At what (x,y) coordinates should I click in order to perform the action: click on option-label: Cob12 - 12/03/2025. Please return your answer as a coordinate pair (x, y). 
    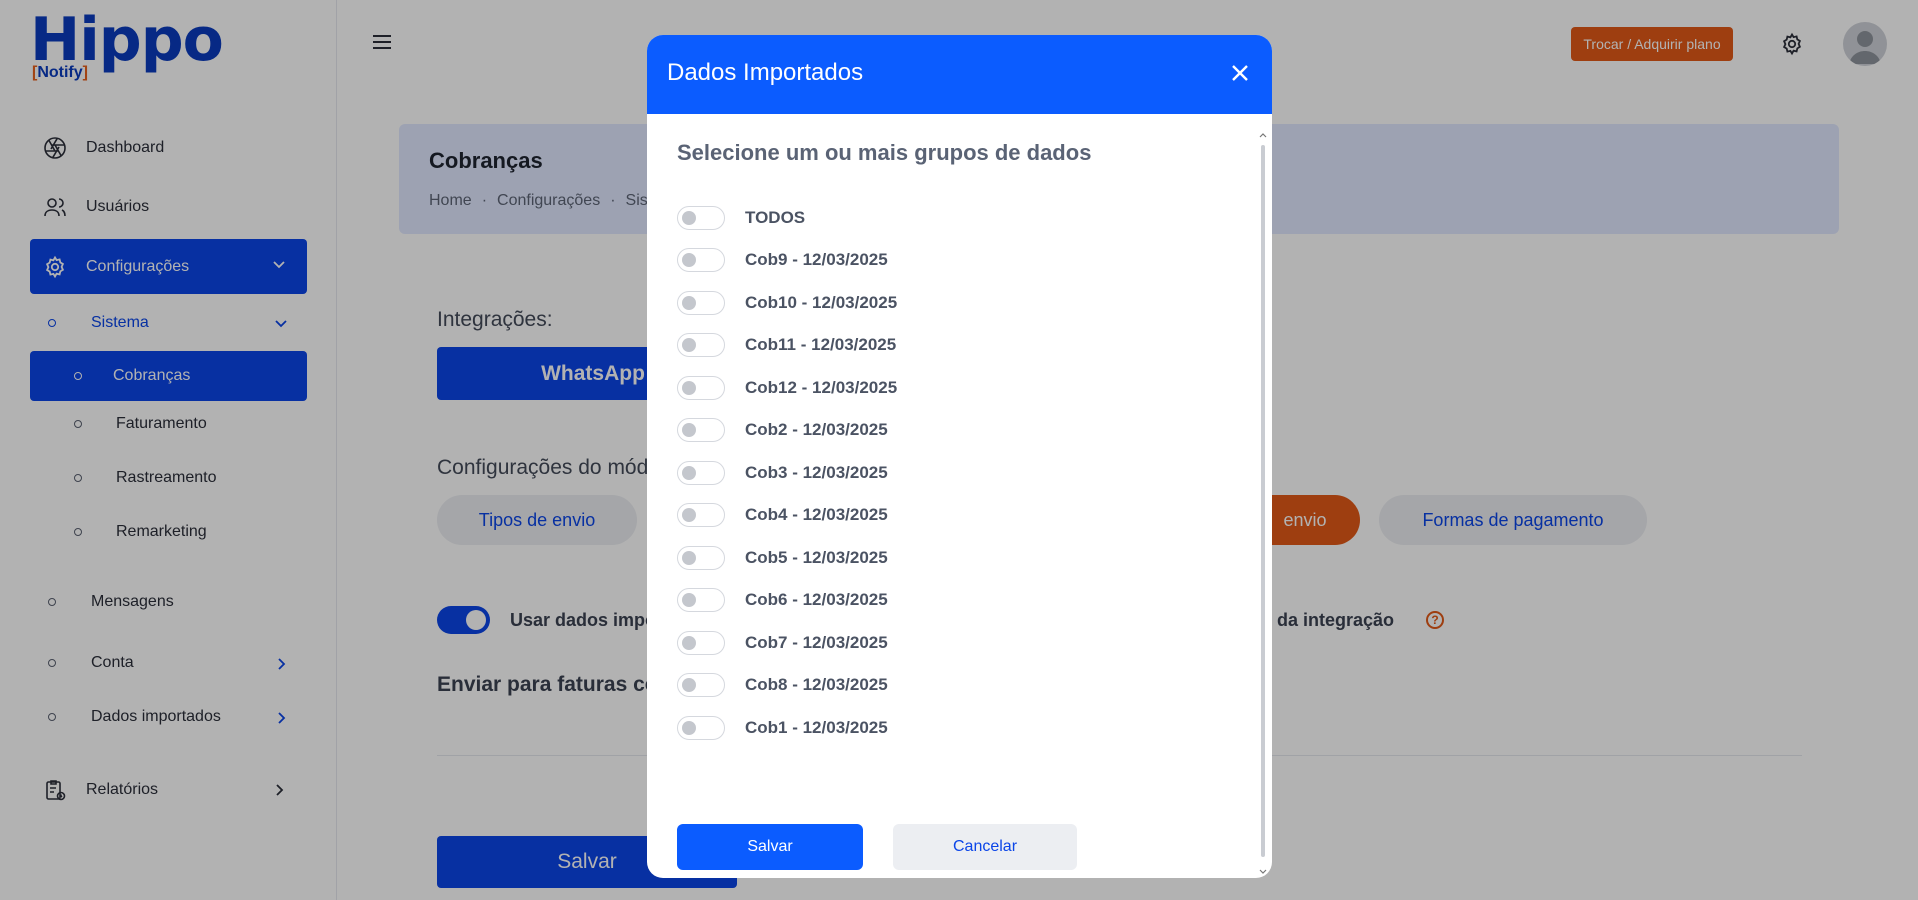
    Looking at the image, I should click on (821, 387).